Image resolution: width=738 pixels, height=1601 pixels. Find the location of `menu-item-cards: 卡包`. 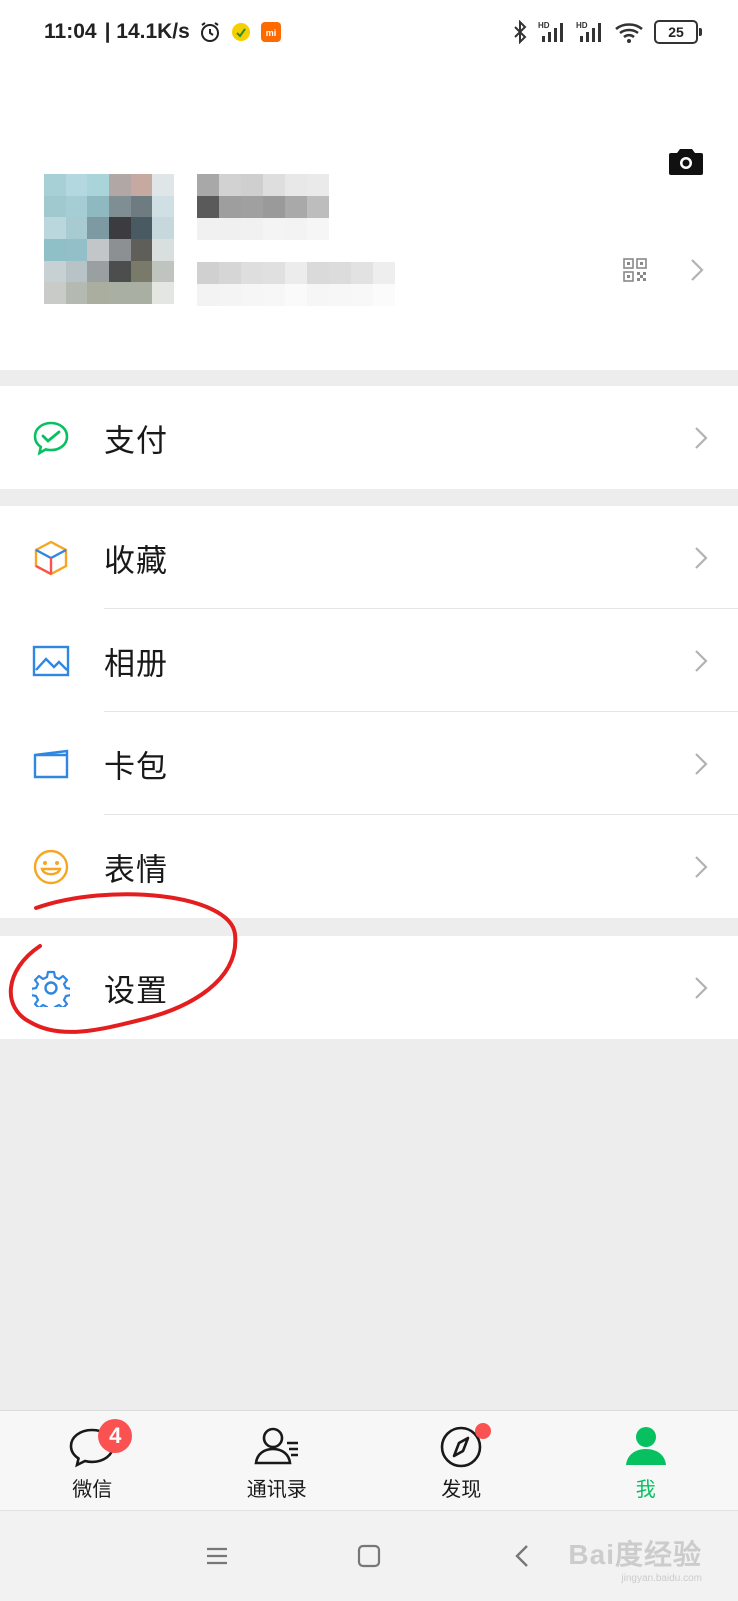

menu-item-cards: 卡包 is located at coordinates (369, 763).